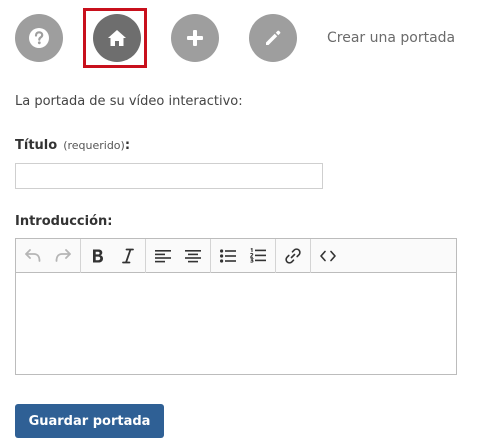 The width and height of the screenshot is (496, 447). I want to click on text-style-group, so click(113, 255).